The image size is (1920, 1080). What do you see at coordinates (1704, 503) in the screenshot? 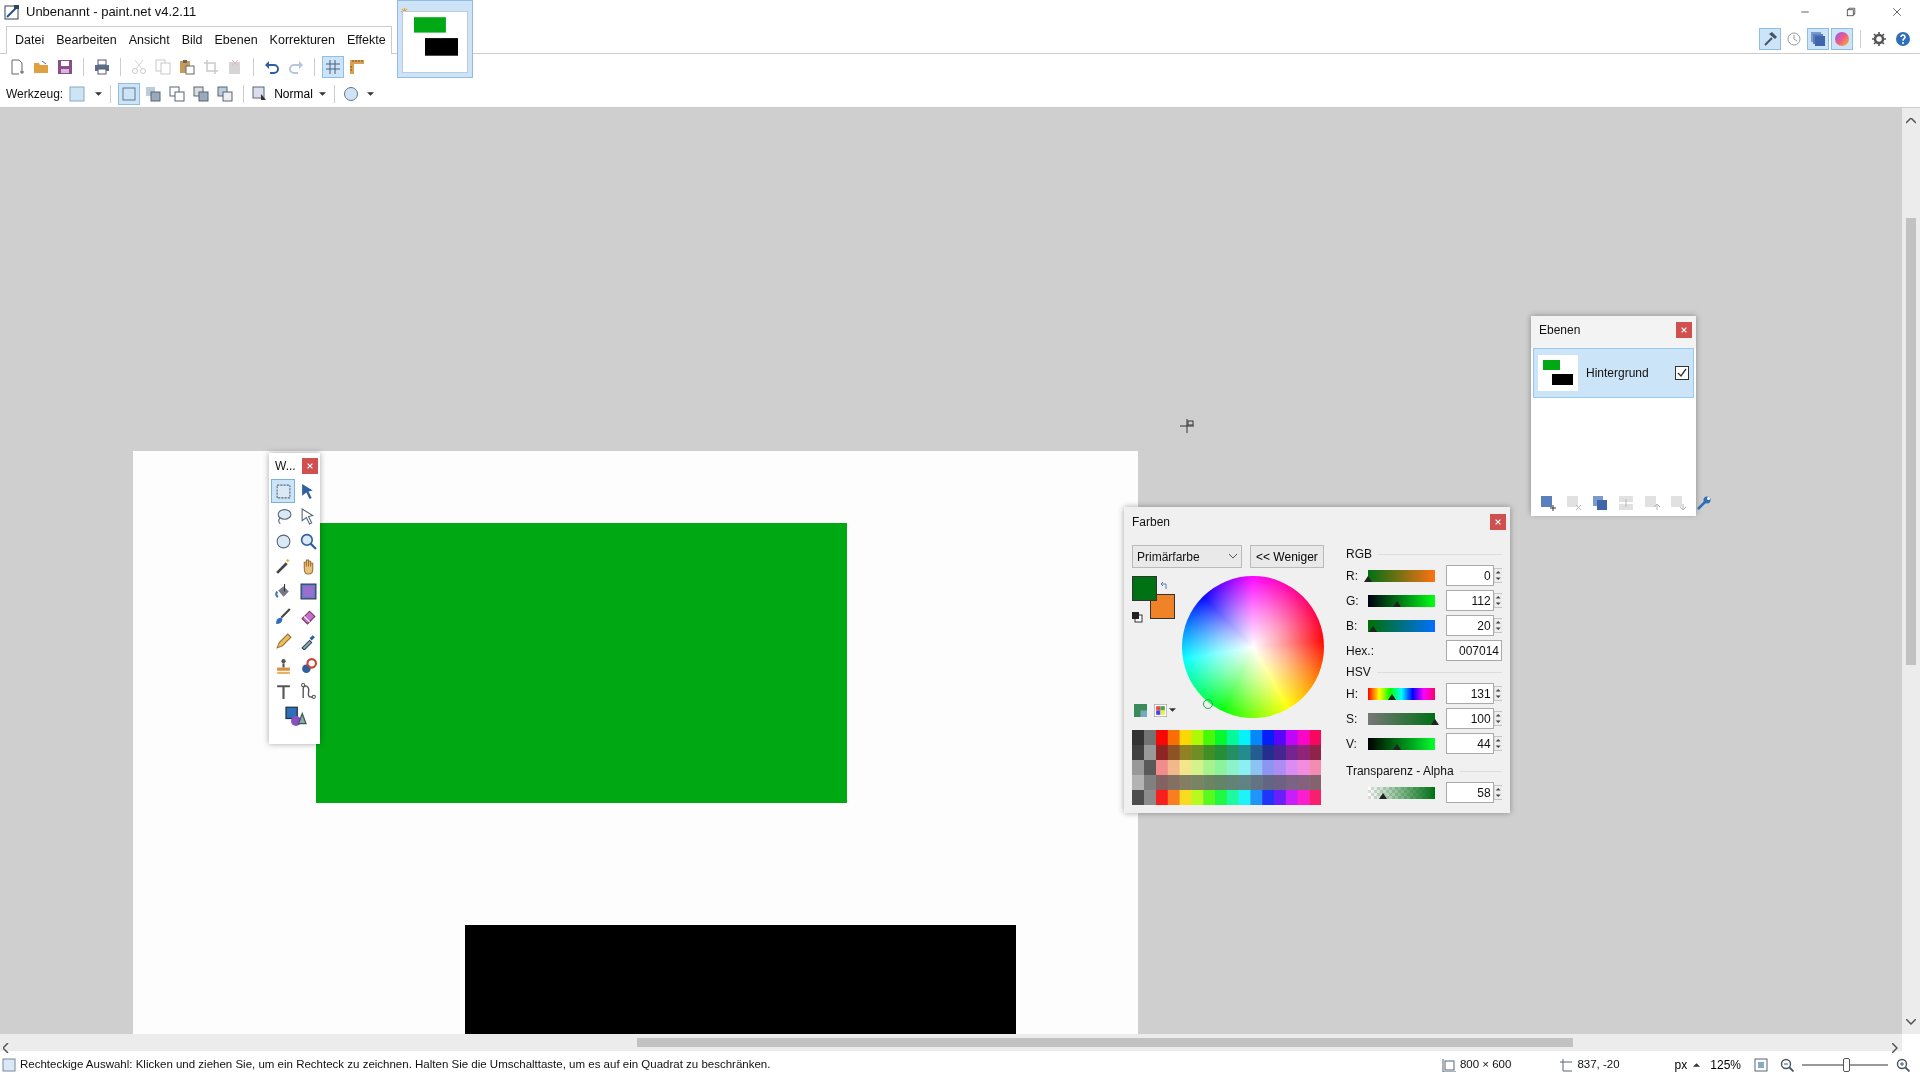
I see `wrench-icon` at bounding box center [1704, 503].